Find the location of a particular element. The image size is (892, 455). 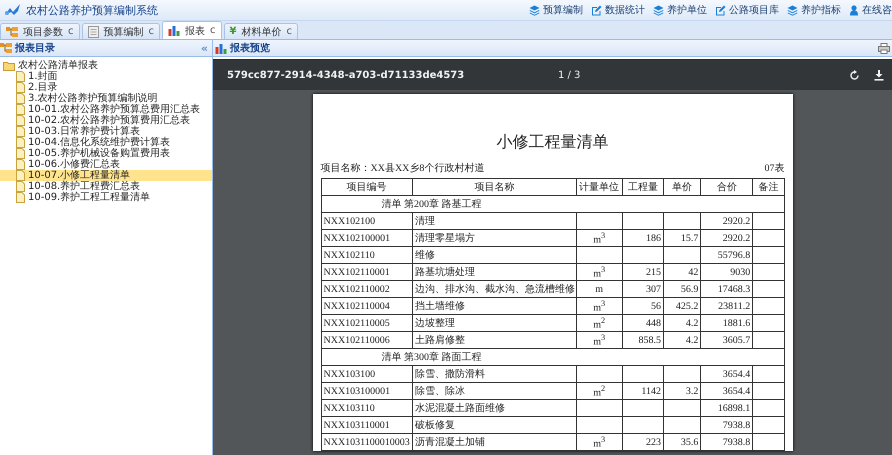

tab: 预算编制 c is located at coordinates (121, 31).